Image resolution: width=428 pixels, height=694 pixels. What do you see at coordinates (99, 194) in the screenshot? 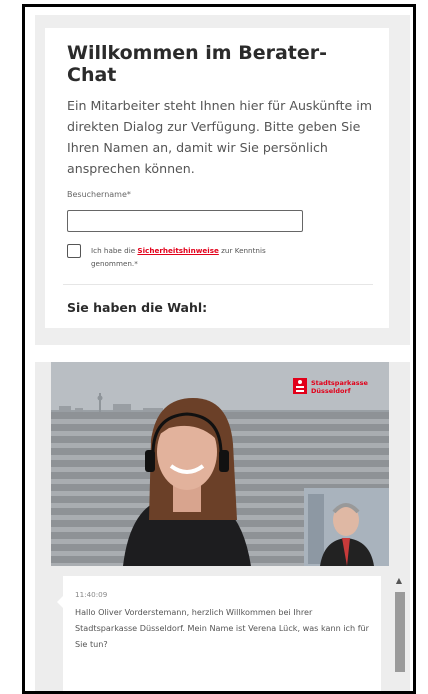
I see `visitor-name-label: Besuchername*` at bounding box center [99, 194].